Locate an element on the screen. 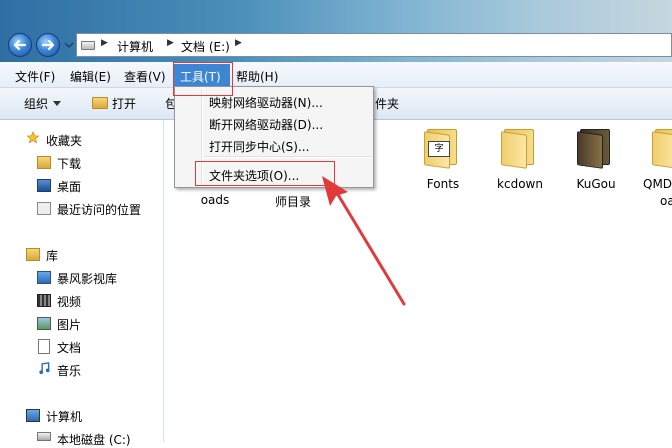 Image resolution: width=672 pixels, height=448 pixels. folder-kcdown is located at coordinates (518, 148).